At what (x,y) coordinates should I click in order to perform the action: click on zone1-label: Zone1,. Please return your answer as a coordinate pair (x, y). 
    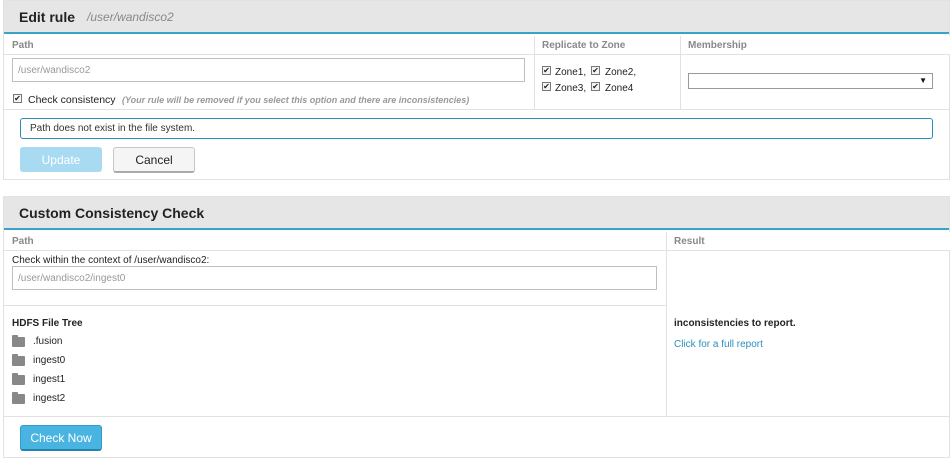
    Looking at the image, I should click on (571, 72).